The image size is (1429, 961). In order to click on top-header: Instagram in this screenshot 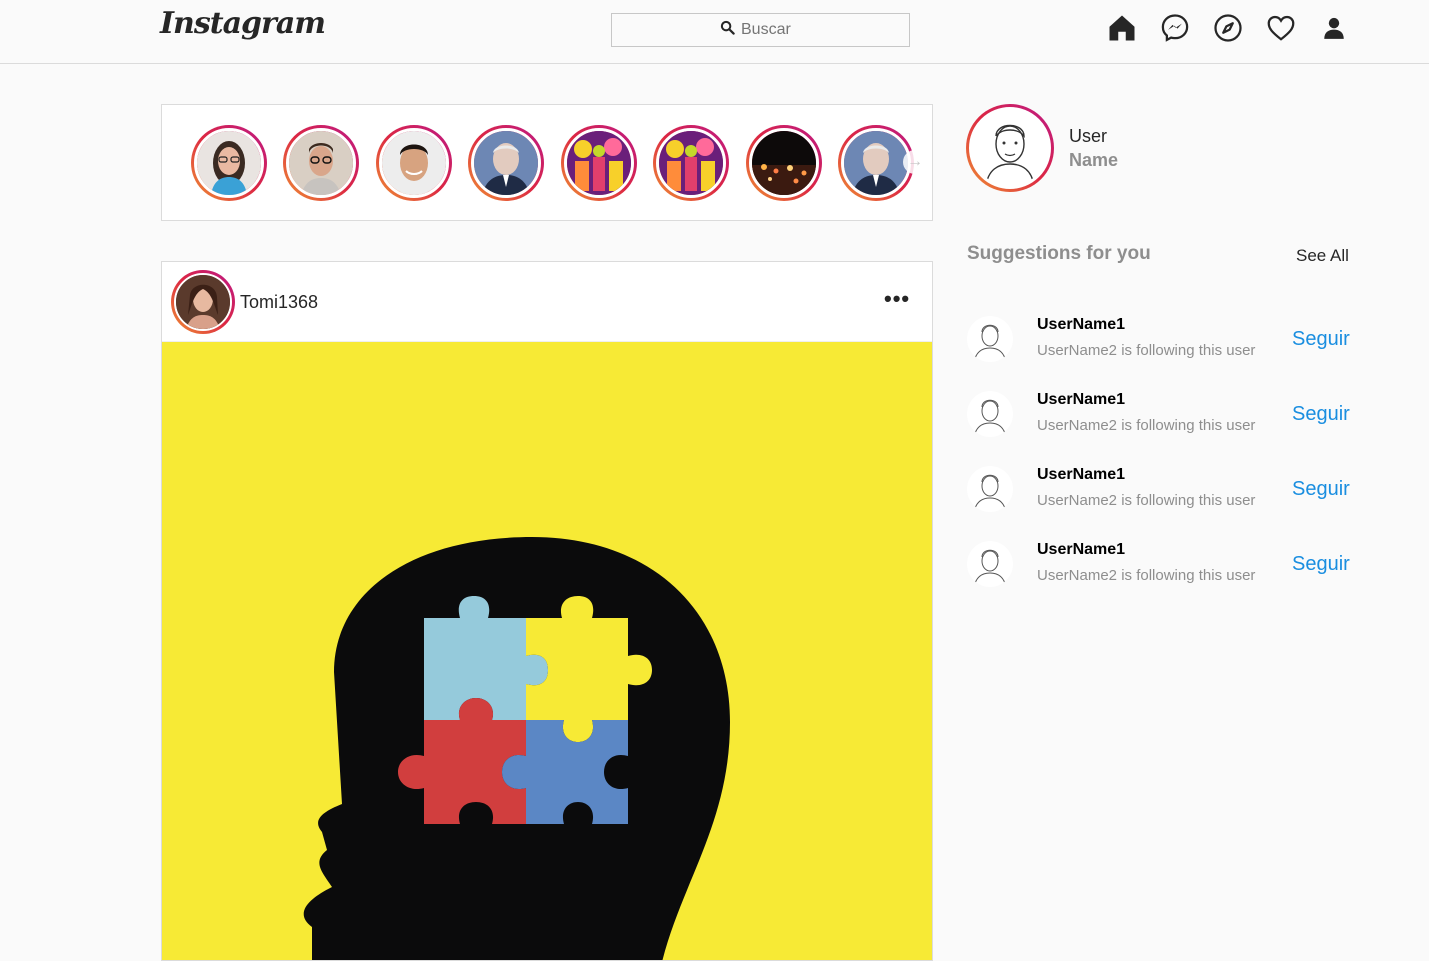, I will do `click(714, 32)`.